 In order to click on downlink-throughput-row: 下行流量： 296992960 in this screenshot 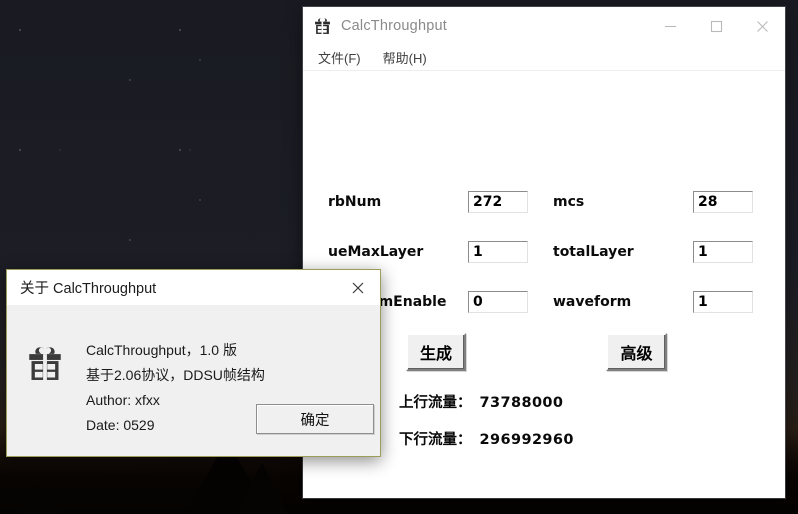, I will do `click(486, 438)`.